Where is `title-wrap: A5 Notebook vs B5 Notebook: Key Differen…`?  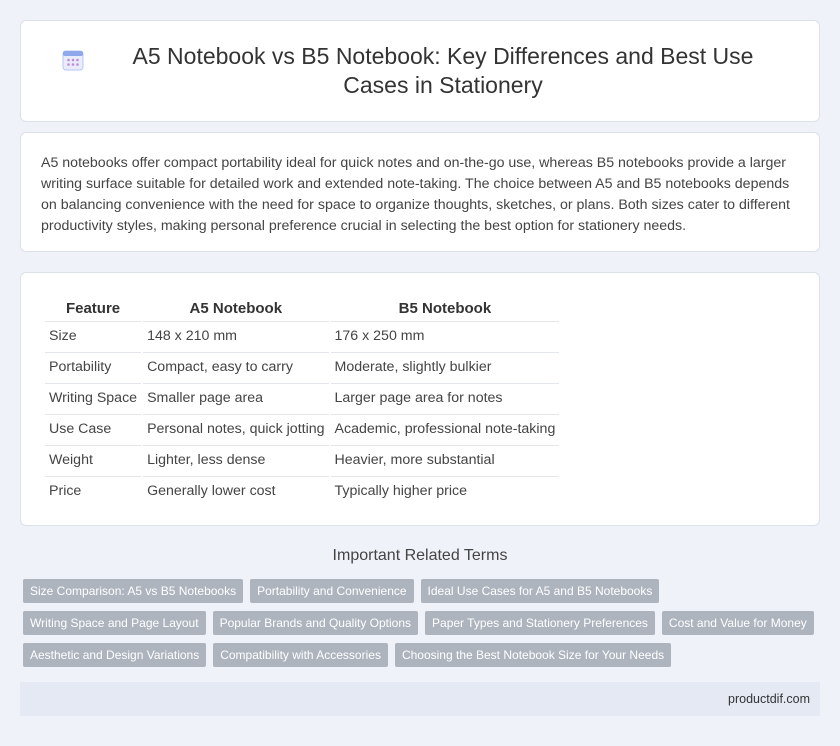 title-wrap: A5 Notebook vs B5 Notebook: Key Differen… is located at coordinates (420, 71).